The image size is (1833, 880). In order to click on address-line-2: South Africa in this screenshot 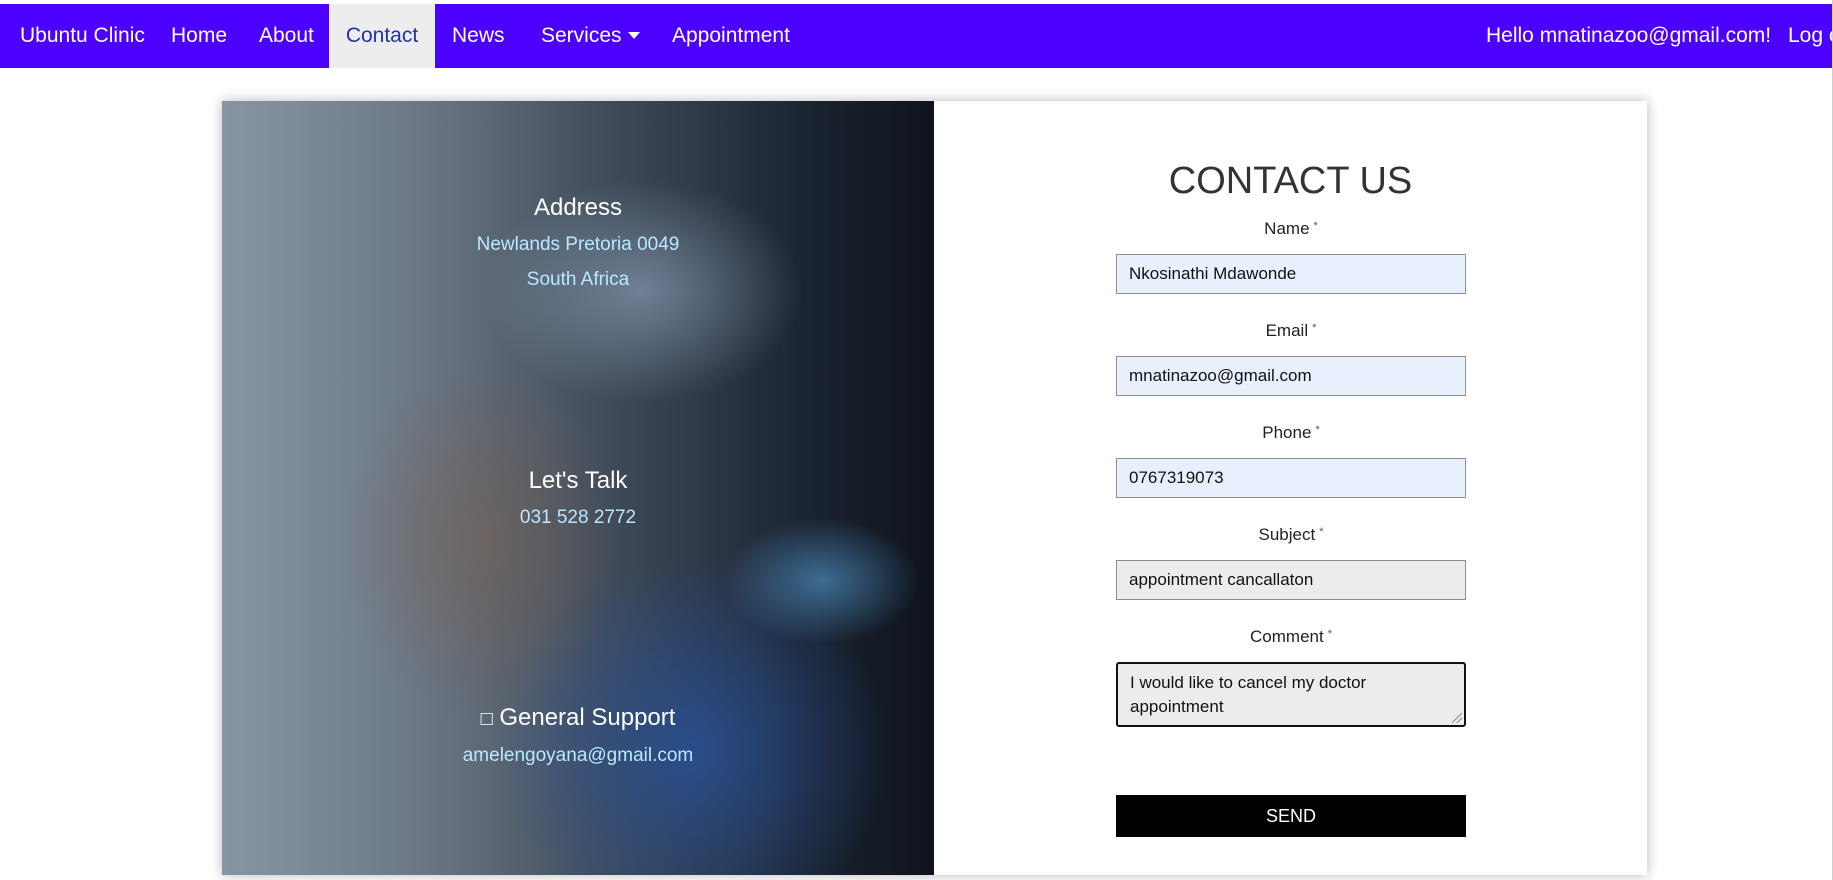, I will do `click(578, 279)`.